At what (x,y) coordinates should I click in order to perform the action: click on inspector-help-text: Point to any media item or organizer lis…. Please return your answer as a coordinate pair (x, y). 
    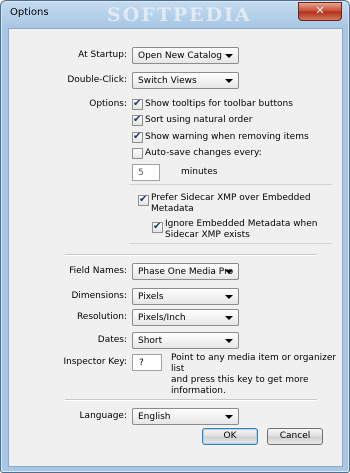
    Looking at the image, I should click on (256, 375).